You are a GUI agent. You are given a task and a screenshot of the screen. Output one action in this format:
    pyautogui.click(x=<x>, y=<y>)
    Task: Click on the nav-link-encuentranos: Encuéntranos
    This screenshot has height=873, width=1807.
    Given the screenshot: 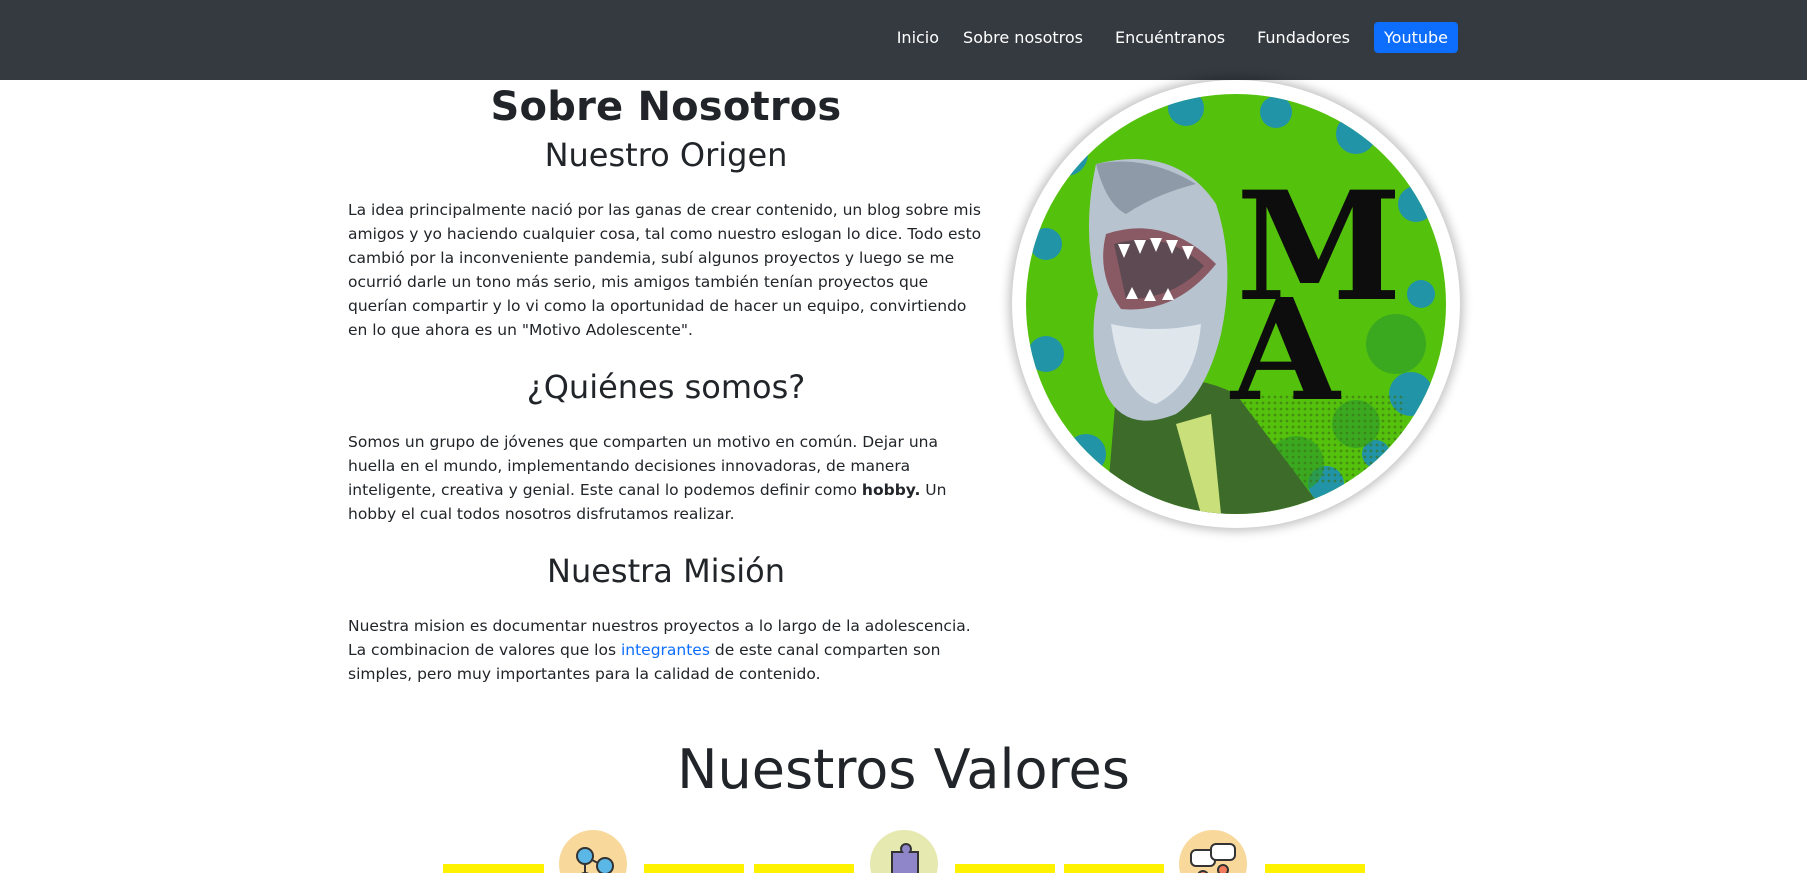 What is the action you would take?
    pyautogui.click(x=1170, y=37)
    